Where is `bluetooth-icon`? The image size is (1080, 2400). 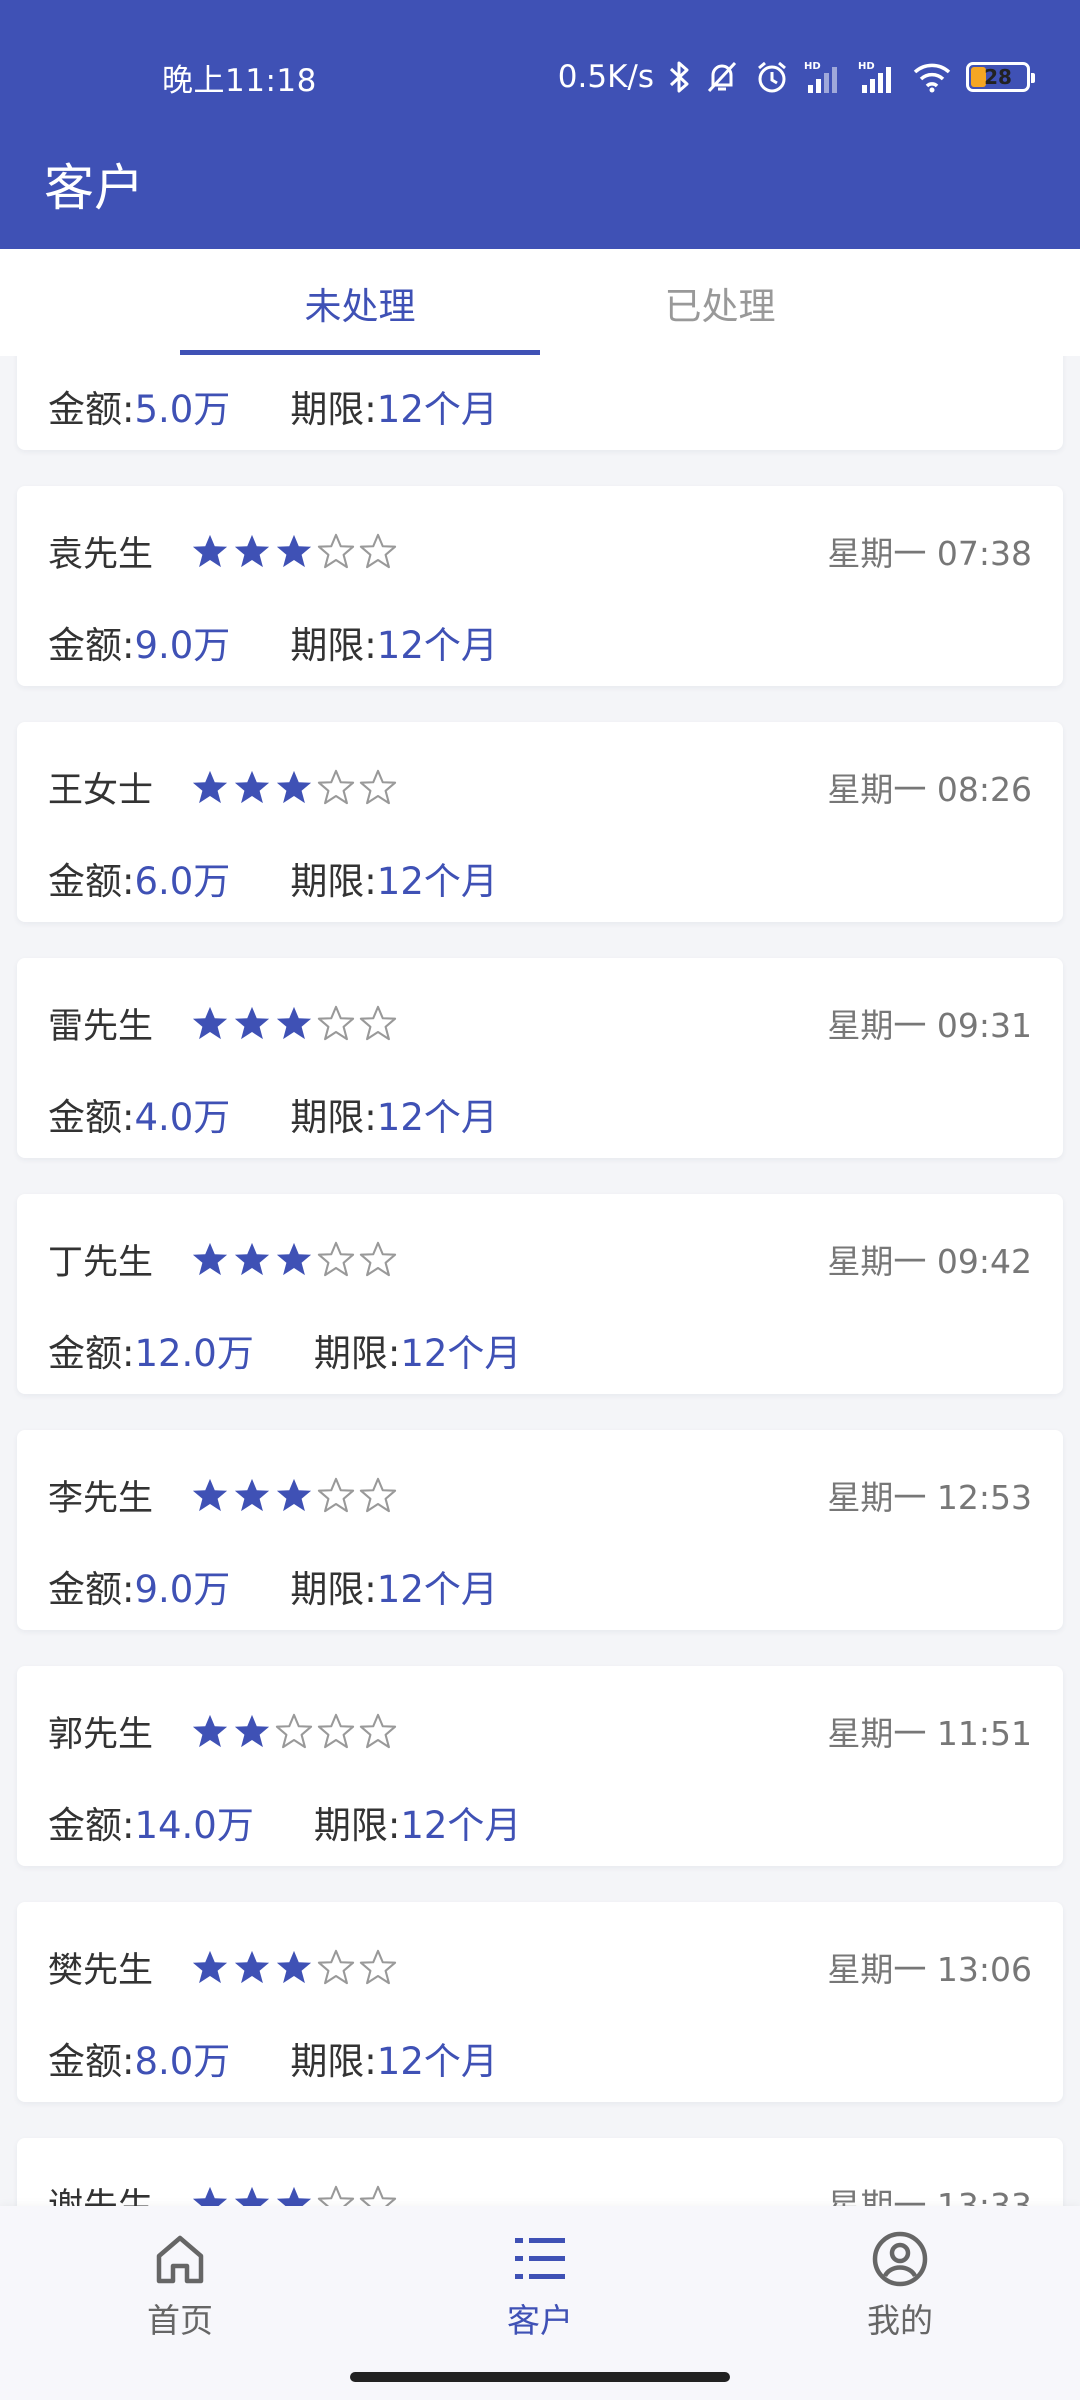 bluetooth-icon is located at coordinates (679, 77).